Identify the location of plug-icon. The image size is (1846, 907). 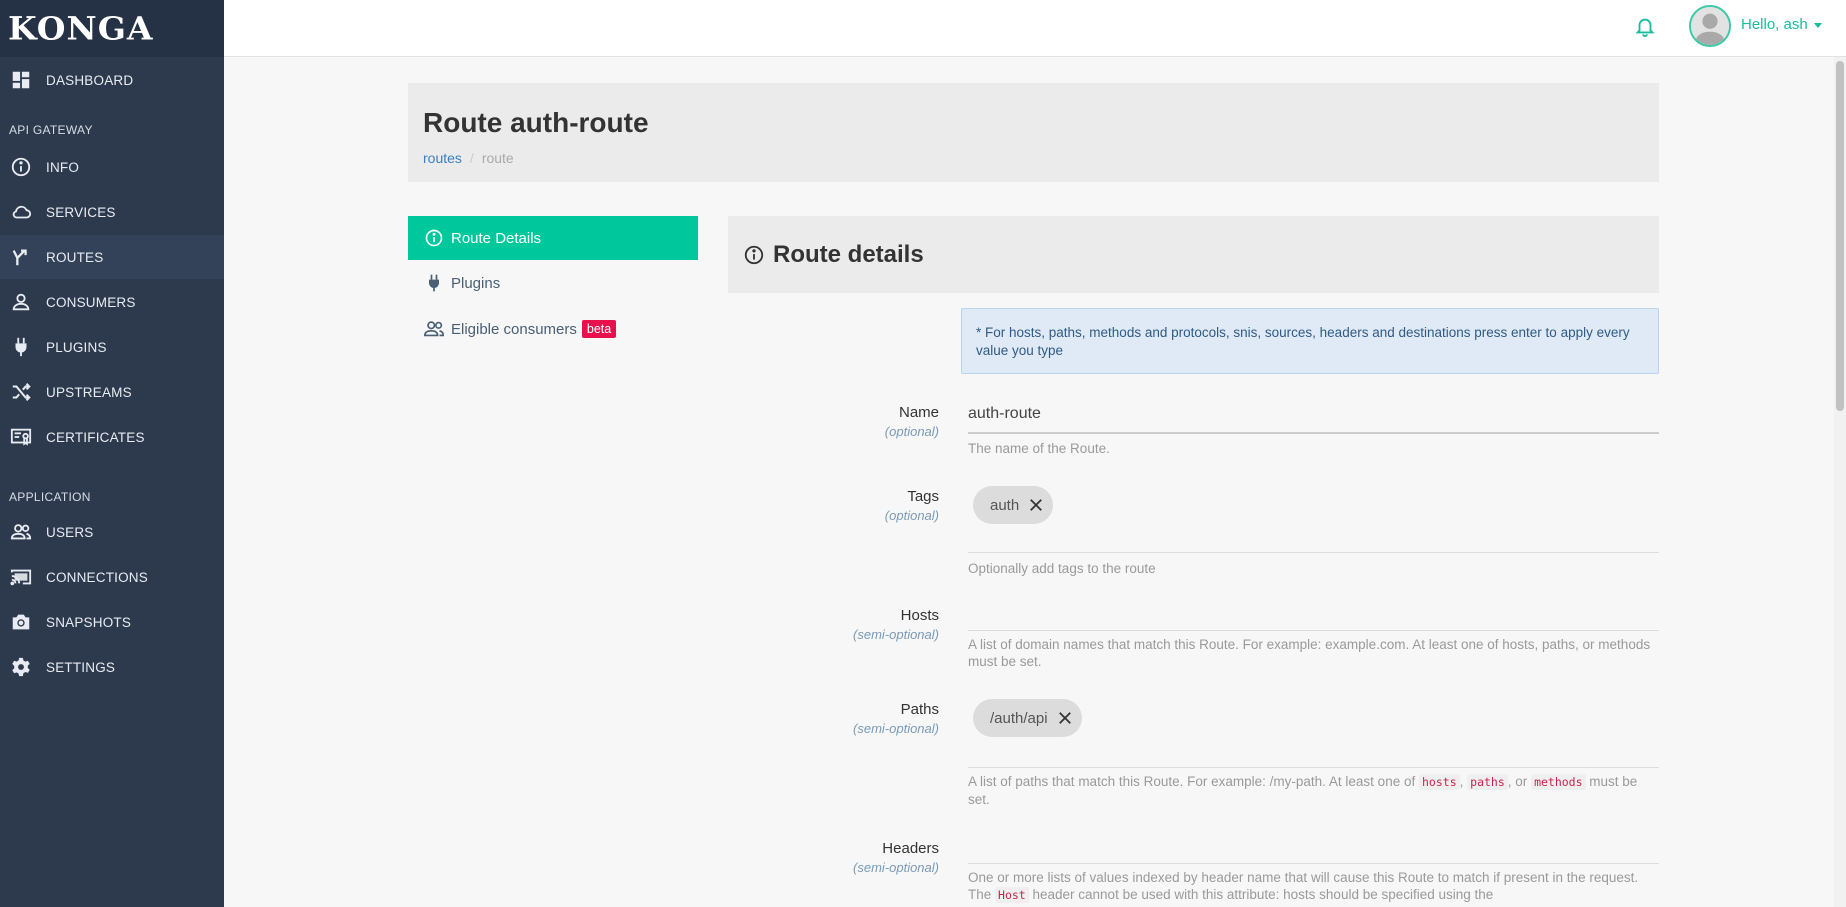
(21, 347).